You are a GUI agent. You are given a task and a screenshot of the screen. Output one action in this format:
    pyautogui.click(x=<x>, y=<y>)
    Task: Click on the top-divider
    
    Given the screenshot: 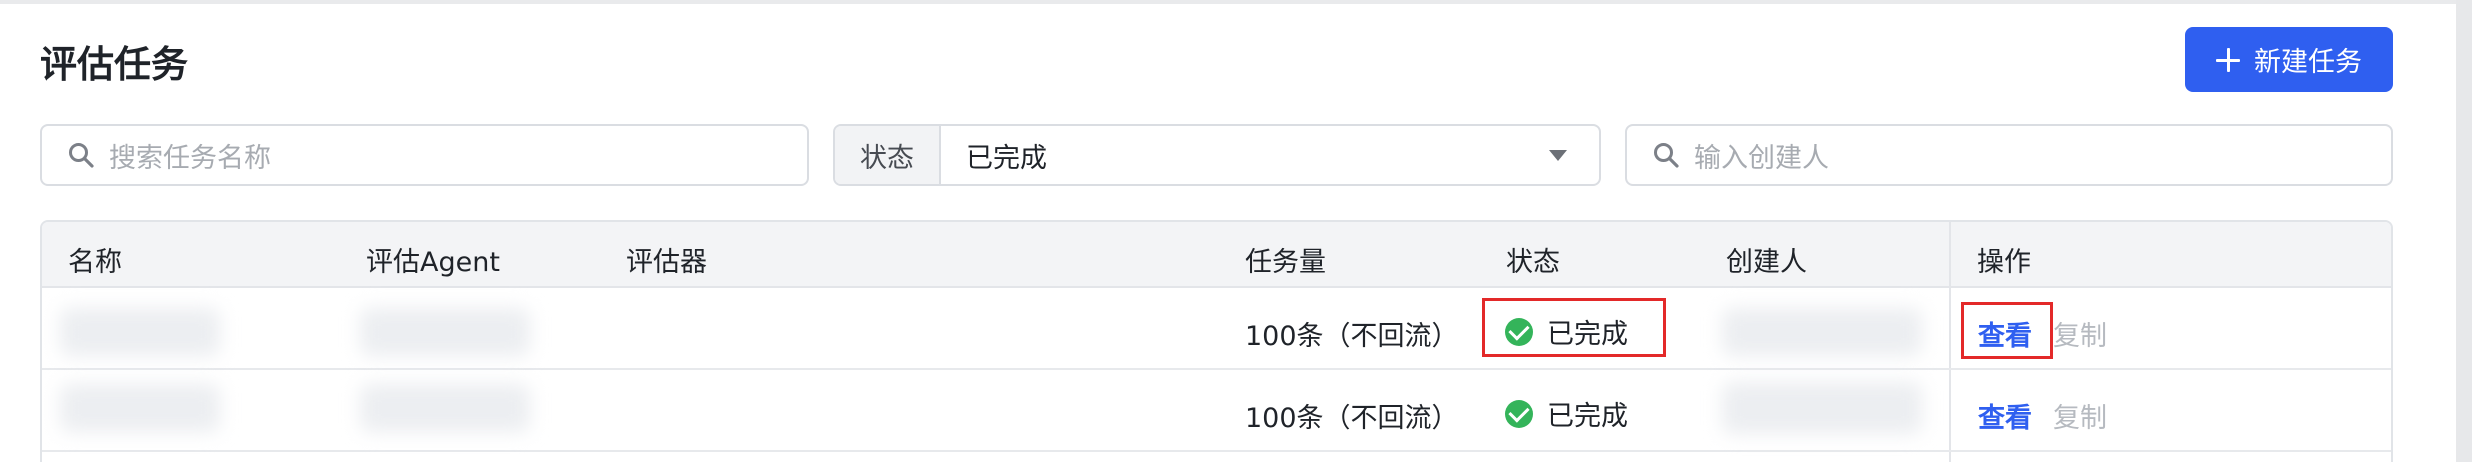 What is the action you would take?
    pyautogui.click(x=1228, y=2)
    